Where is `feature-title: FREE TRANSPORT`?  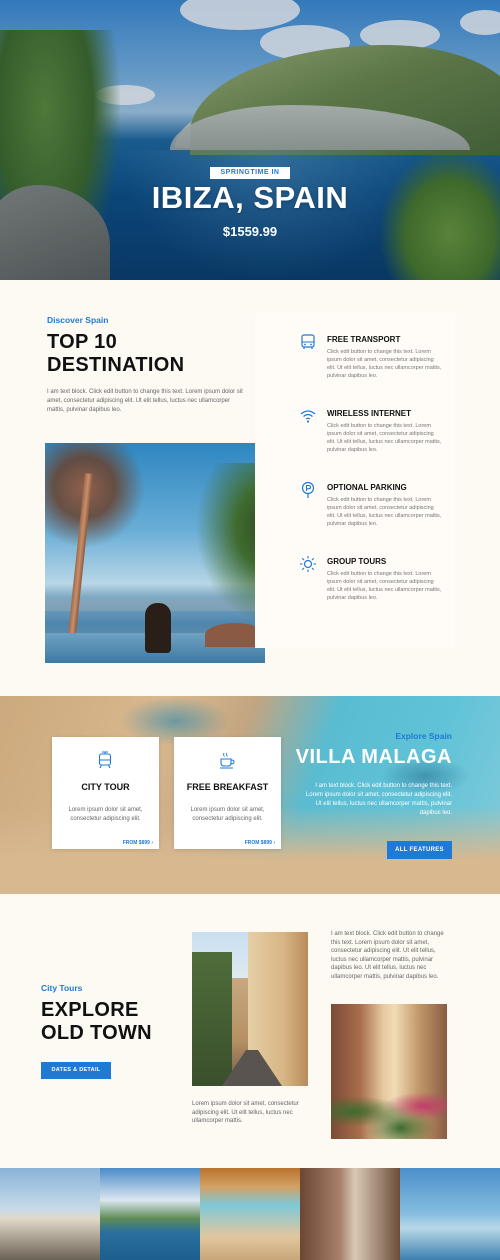 feature-title: FREE TRANSPORT is located at coordinates (364, 339).